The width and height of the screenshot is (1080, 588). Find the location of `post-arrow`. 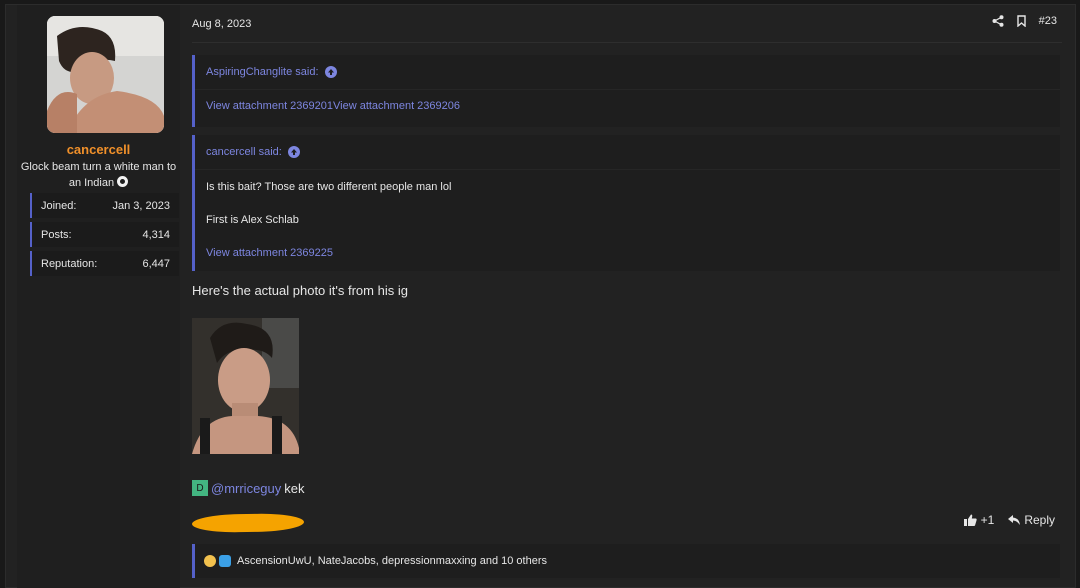

post-arrow is located at coordinates (184, 38).